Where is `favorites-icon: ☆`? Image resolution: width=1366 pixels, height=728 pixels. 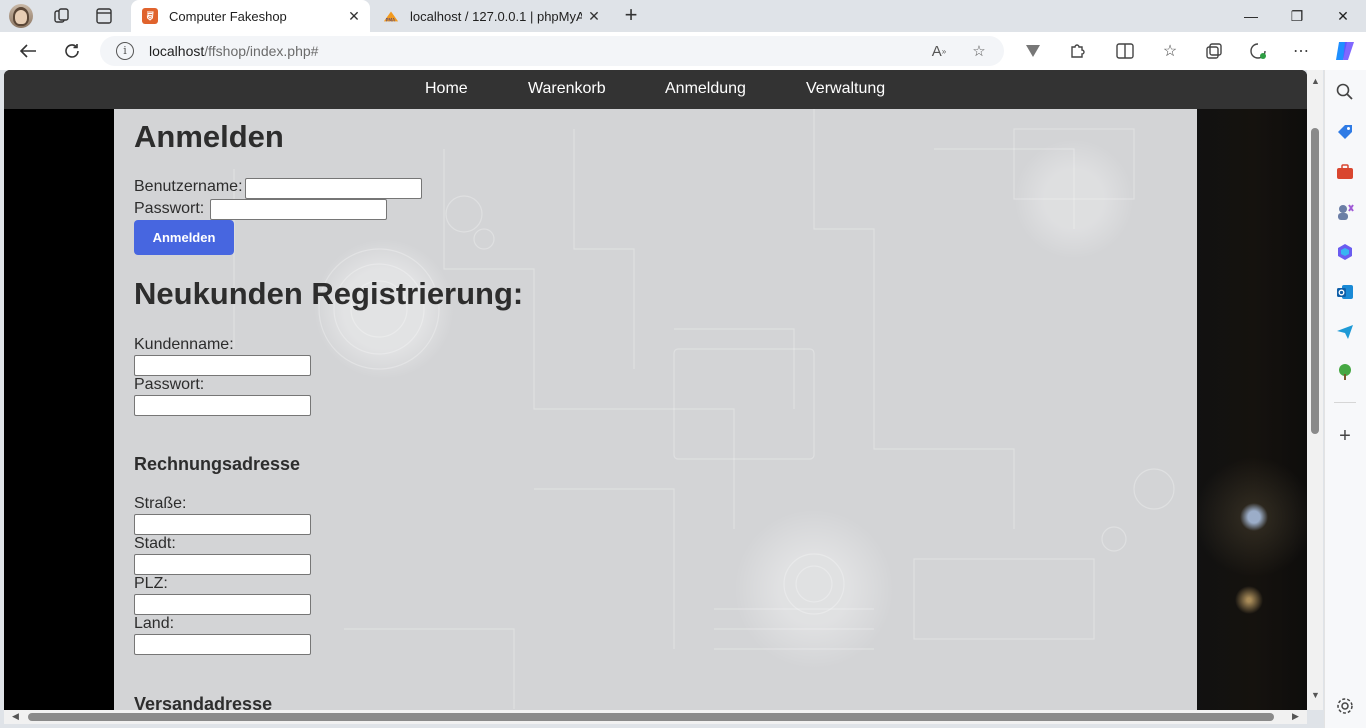
favorites-icon: ☆ is located at coordinates (1170, 51).